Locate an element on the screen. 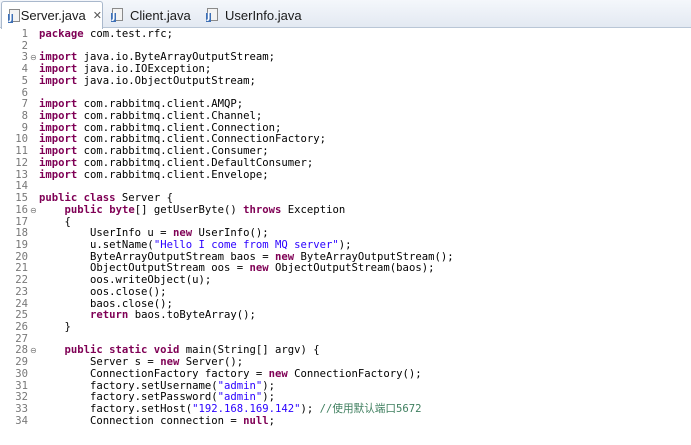 This screenshot has height=445, width=691. keyword-token: public static void is located at coordinates (122, 350).